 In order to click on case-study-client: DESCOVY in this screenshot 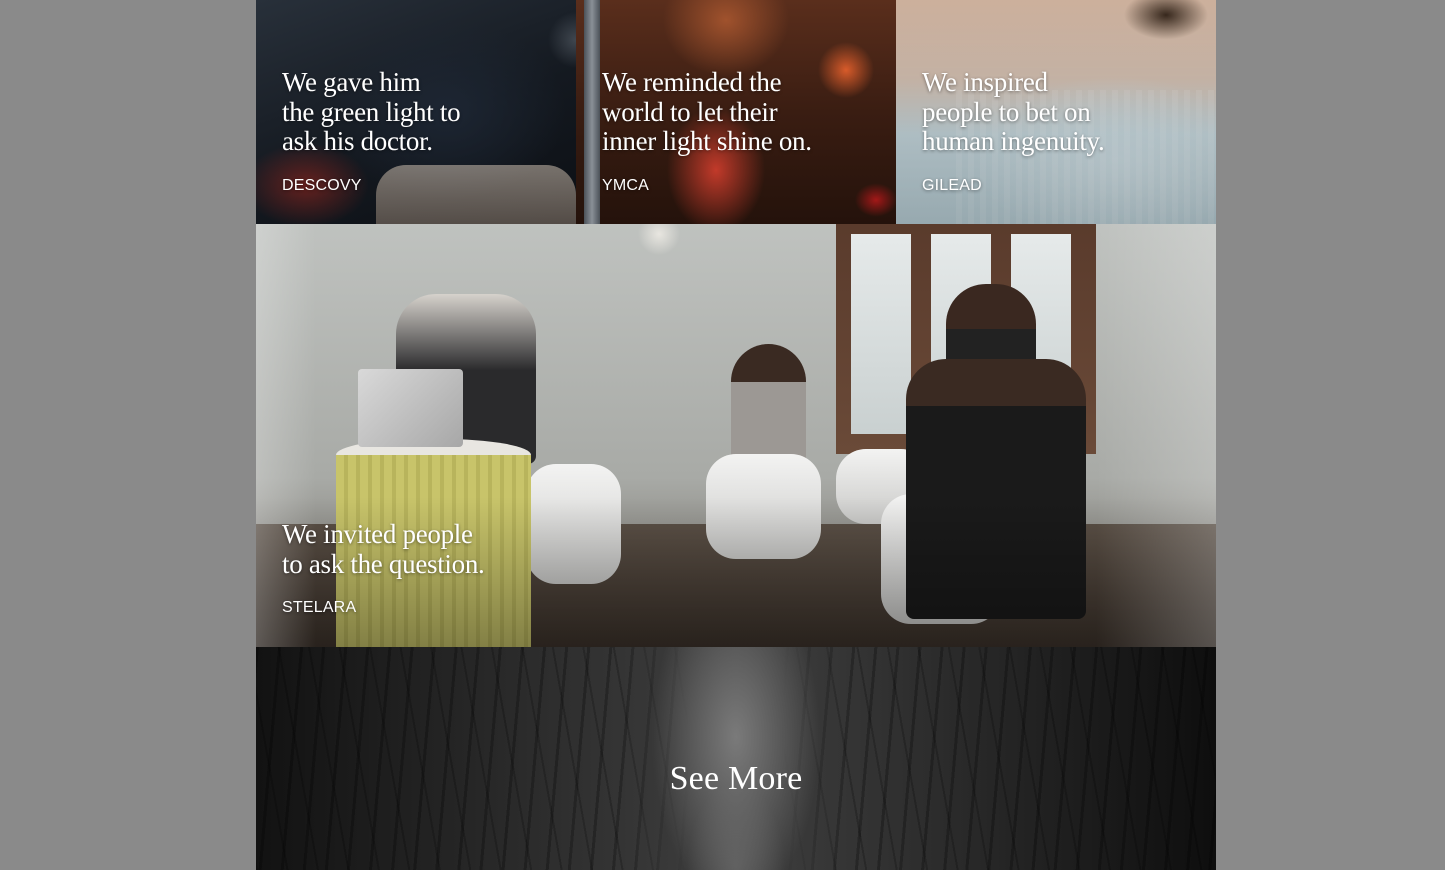, I will do `click(322, 185)`.